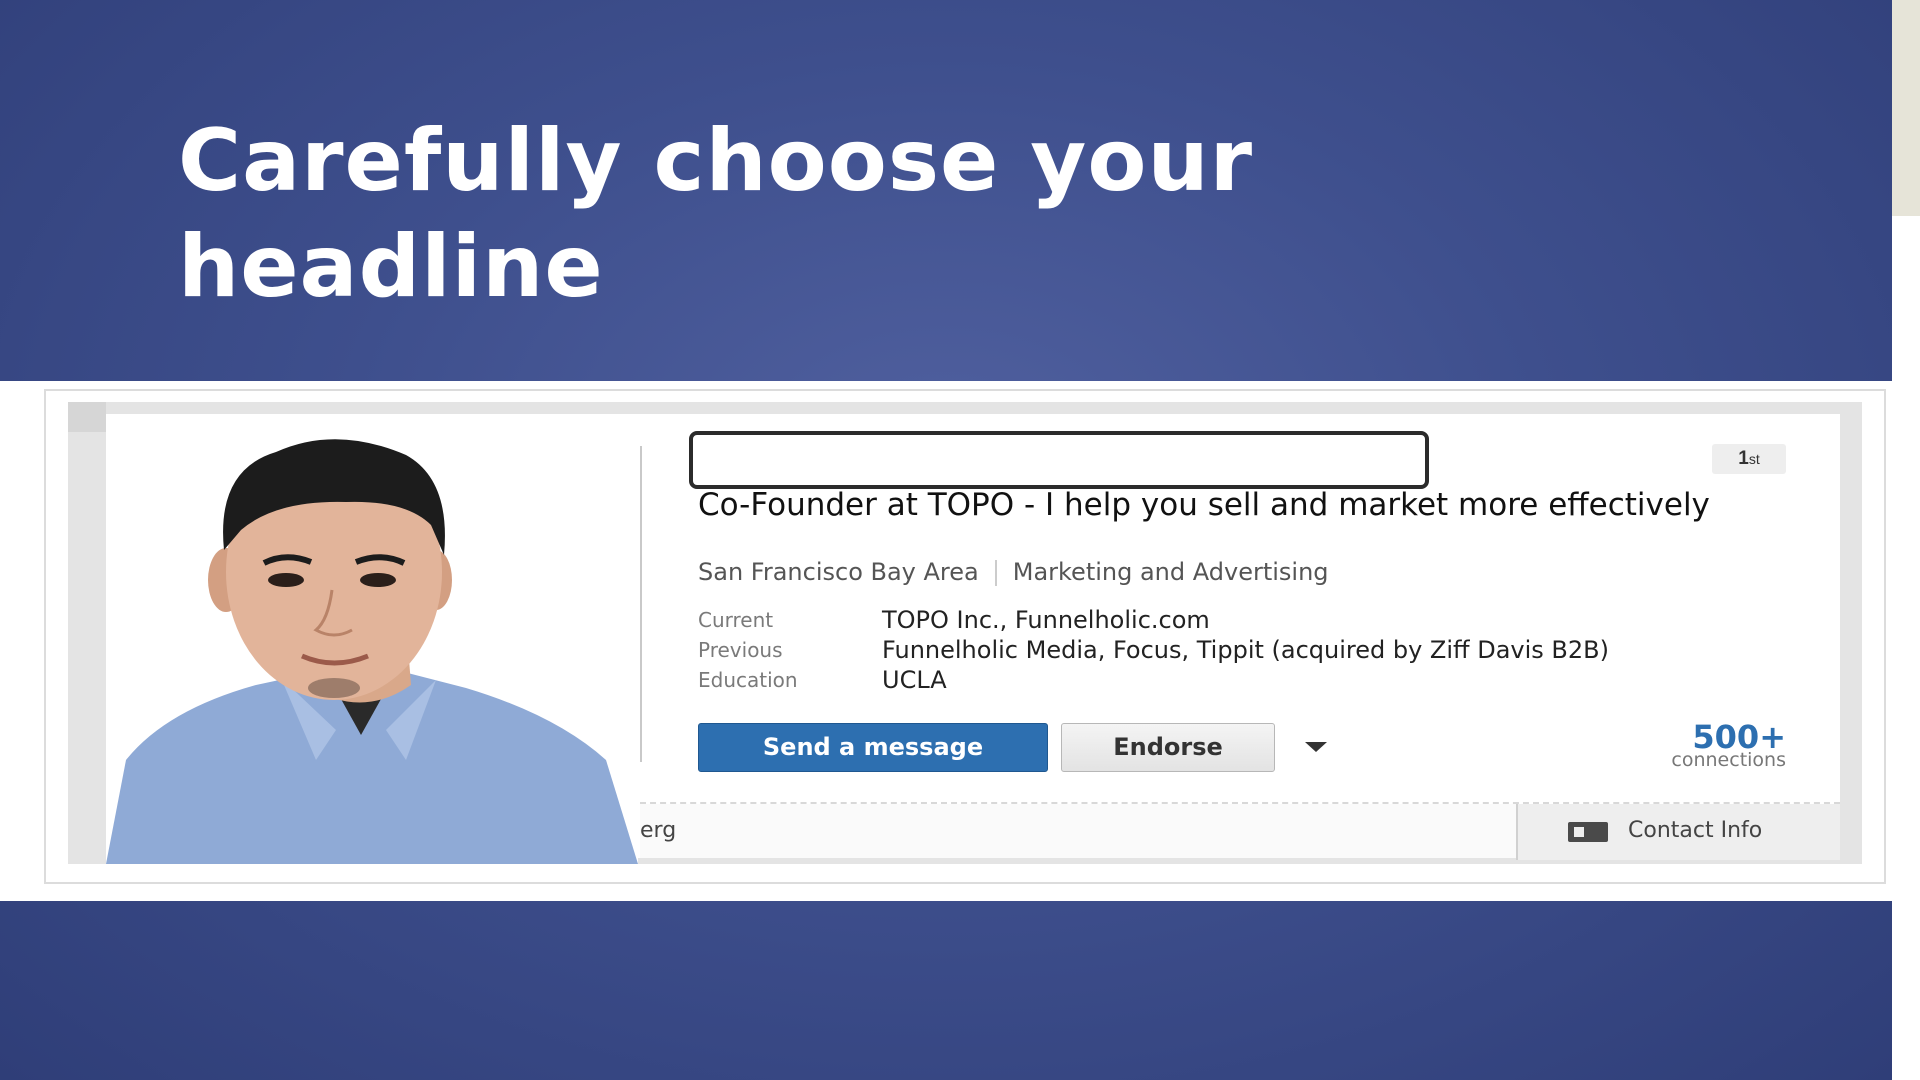 The height and width of the screenshot is (1080, 1920). Describe the element at coordinates (1316, 747) in the screenshot. I see `dropdown-arrow-icon` at that location.